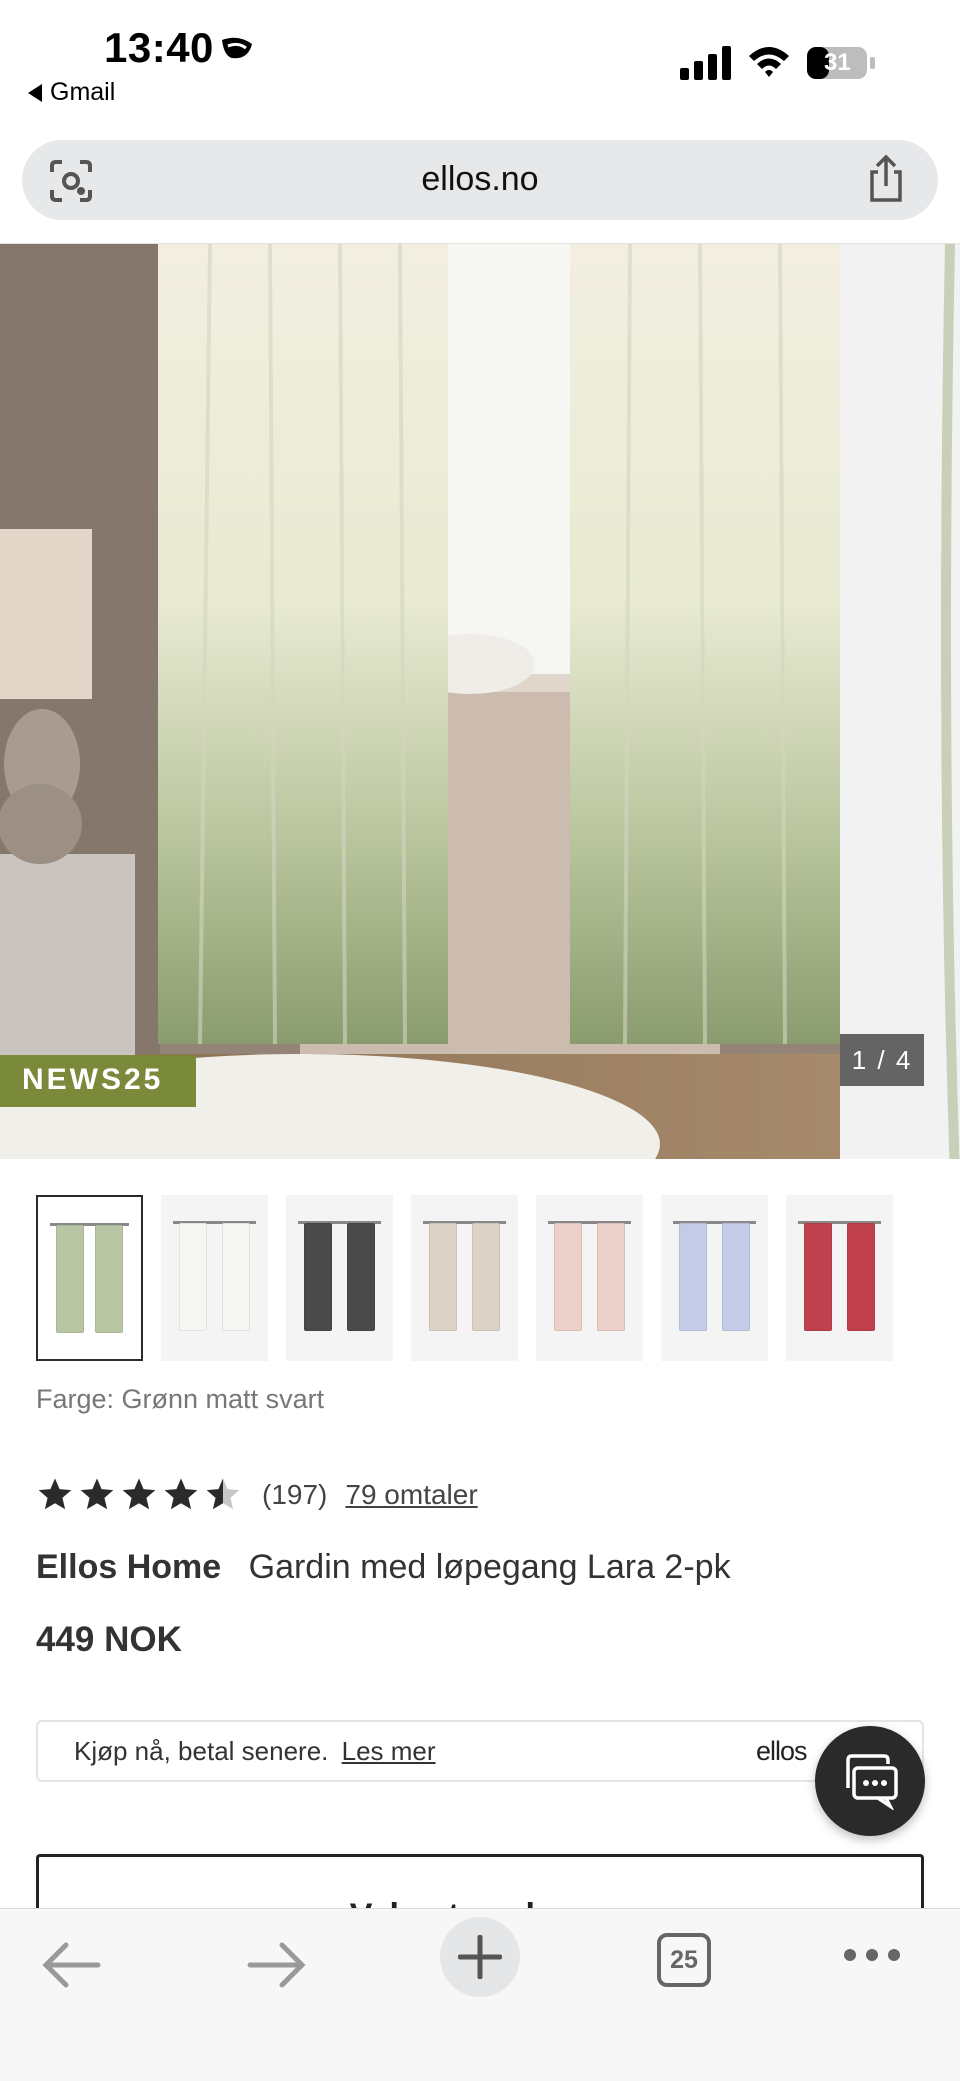  What do you see at coordinates (128, 1567) in the screenshot?
I see `product-brand: Ellos Home` at bounding box center [128, 1567].